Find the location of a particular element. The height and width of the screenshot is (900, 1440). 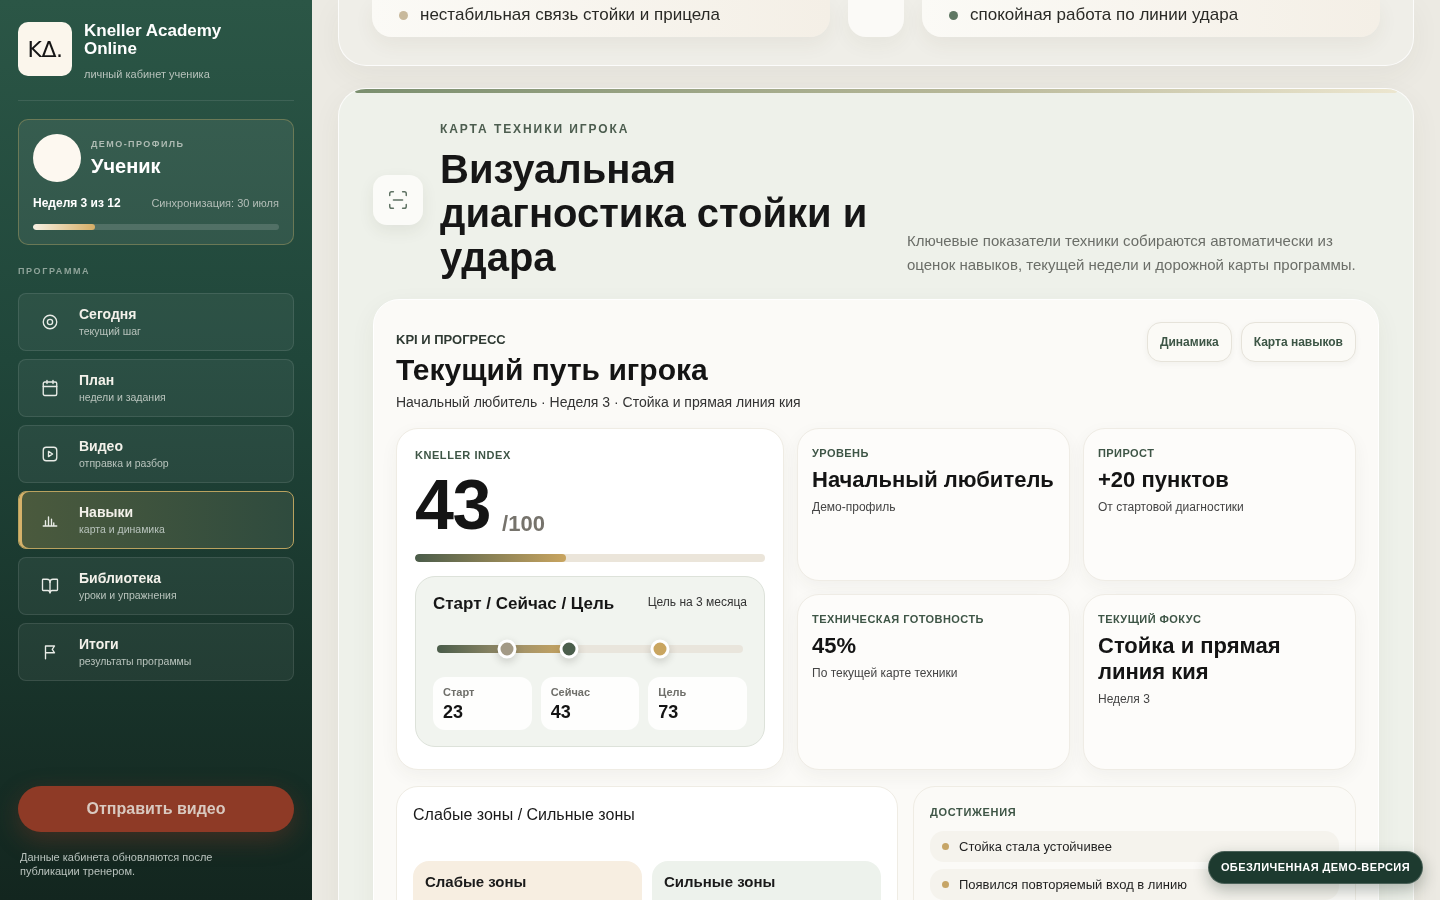

metric-value: Стойка и прямая линия кия is located at coordinates (1190, 659).